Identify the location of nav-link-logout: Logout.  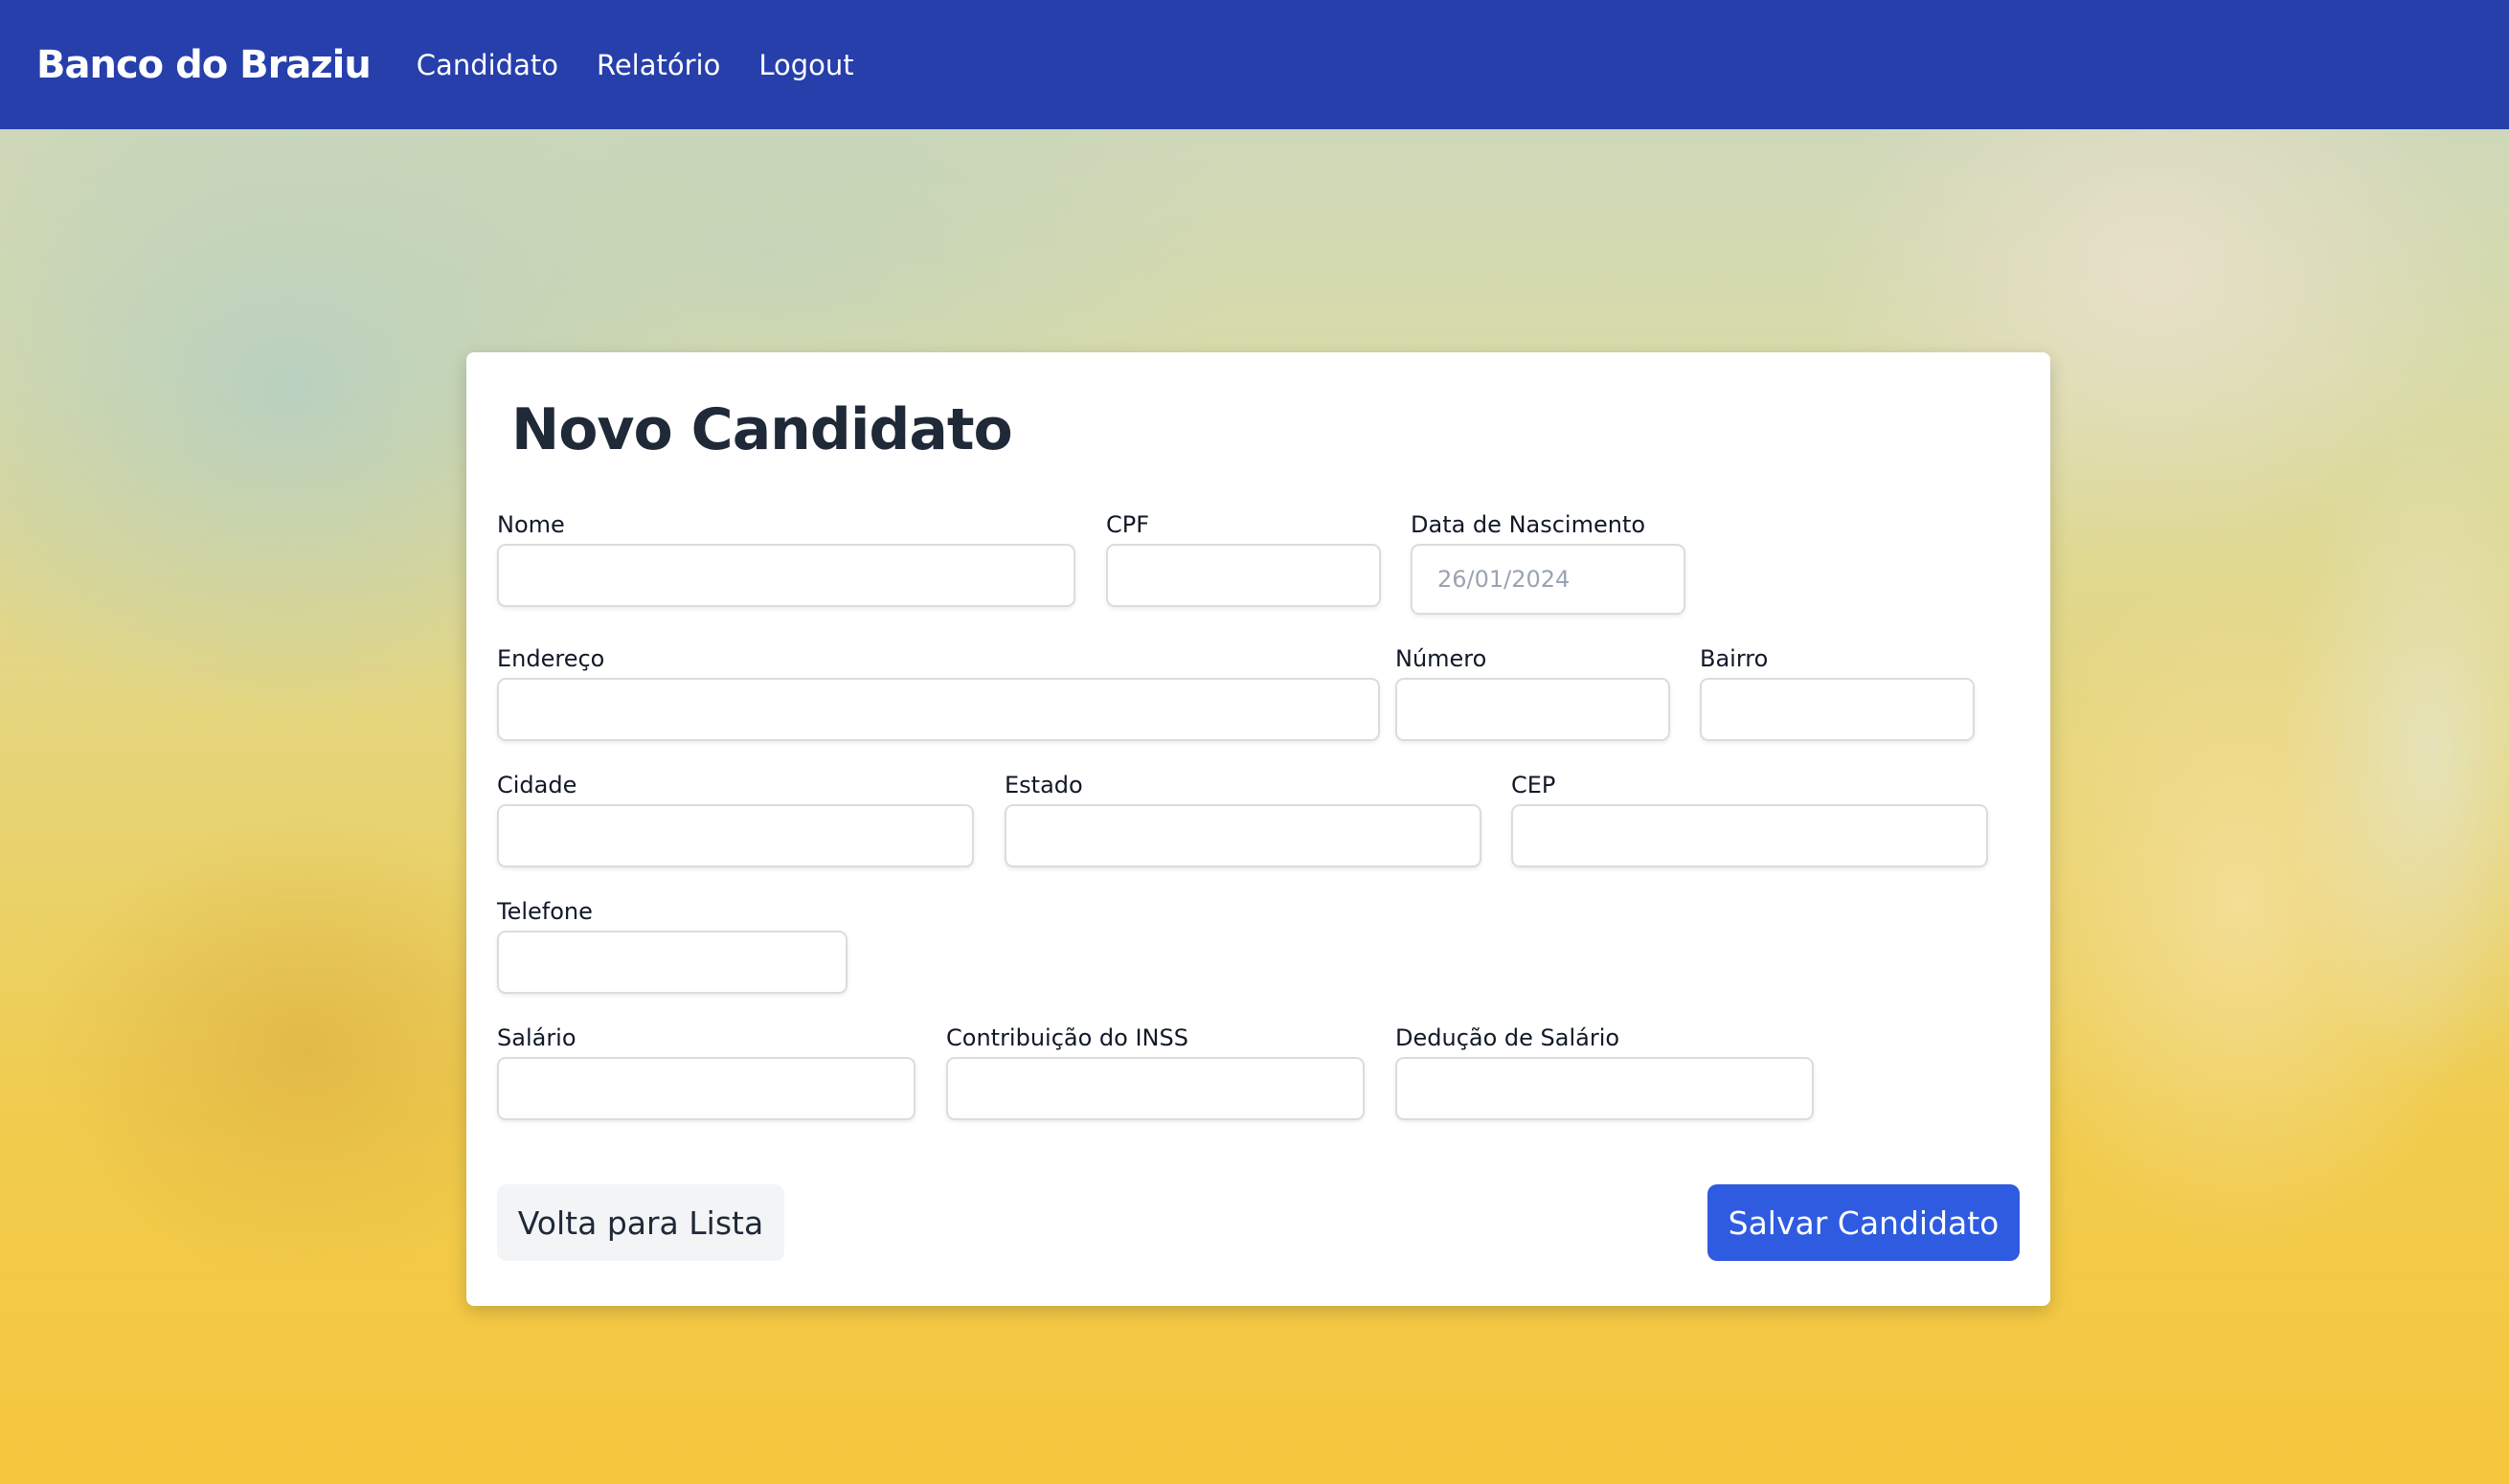
(805, 65).